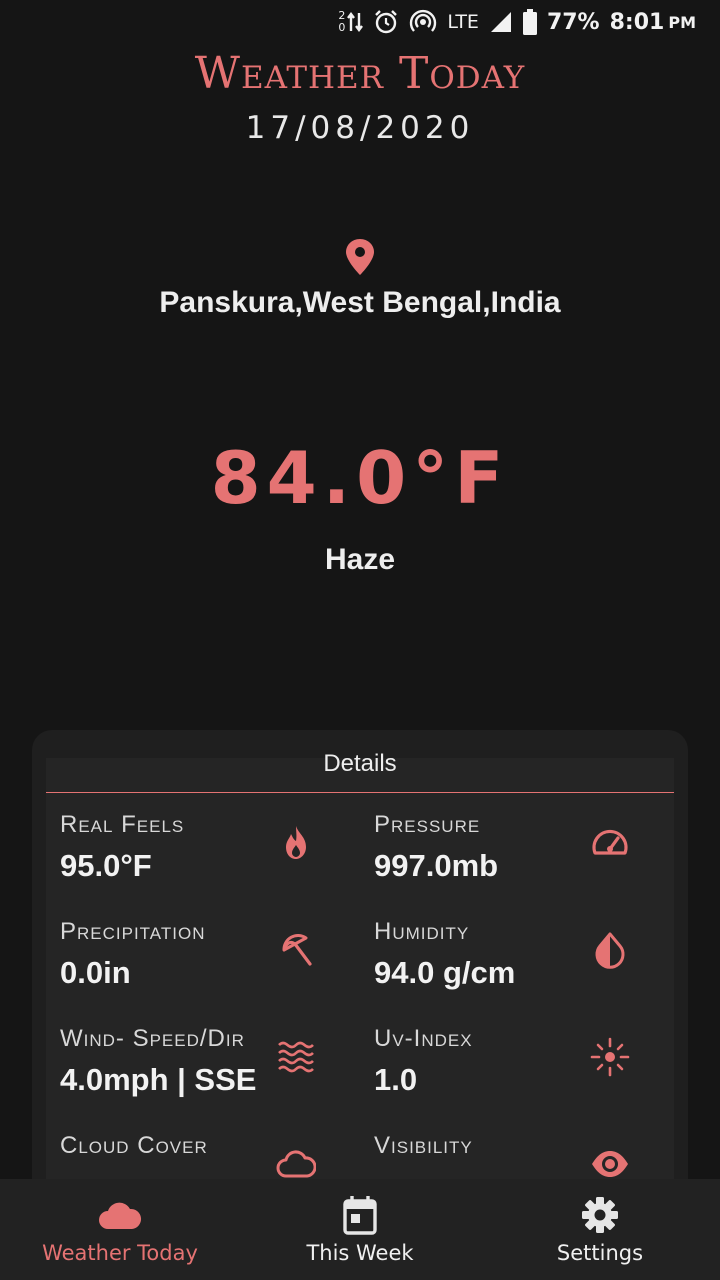  Describe the element at coordinates (386, 22) in the screenshot. I see `alarm-icon` at that location.